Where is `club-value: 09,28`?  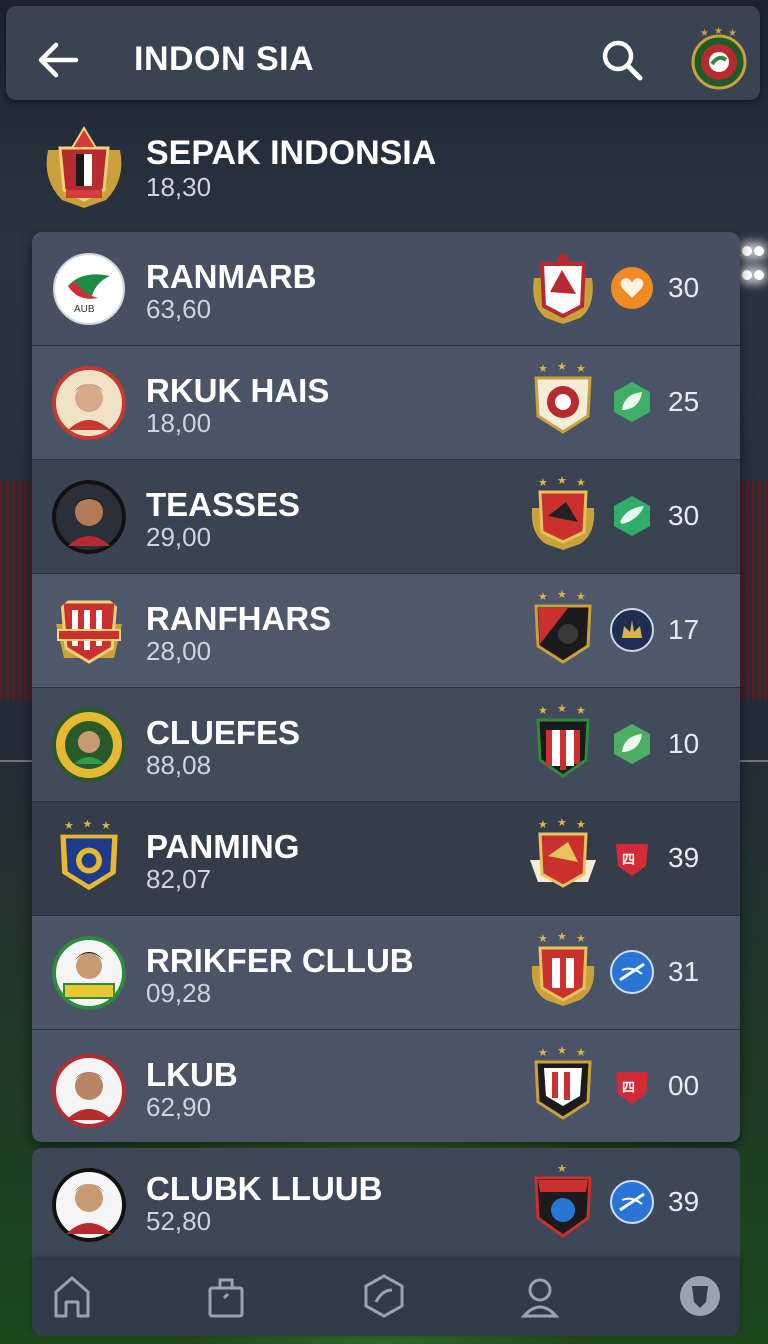 club-value: 09,28 is located at coordinates (179, 993).